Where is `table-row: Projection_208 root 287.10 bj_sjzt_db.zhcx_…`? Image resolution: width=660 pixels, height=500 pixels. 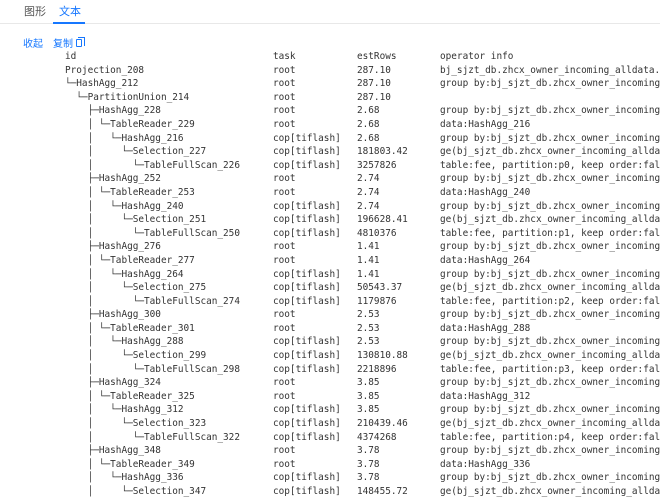
table-row: Projection_208 root 287.10 bj_sjzt_db.zhcx_… is located at coordinates (330, 71).